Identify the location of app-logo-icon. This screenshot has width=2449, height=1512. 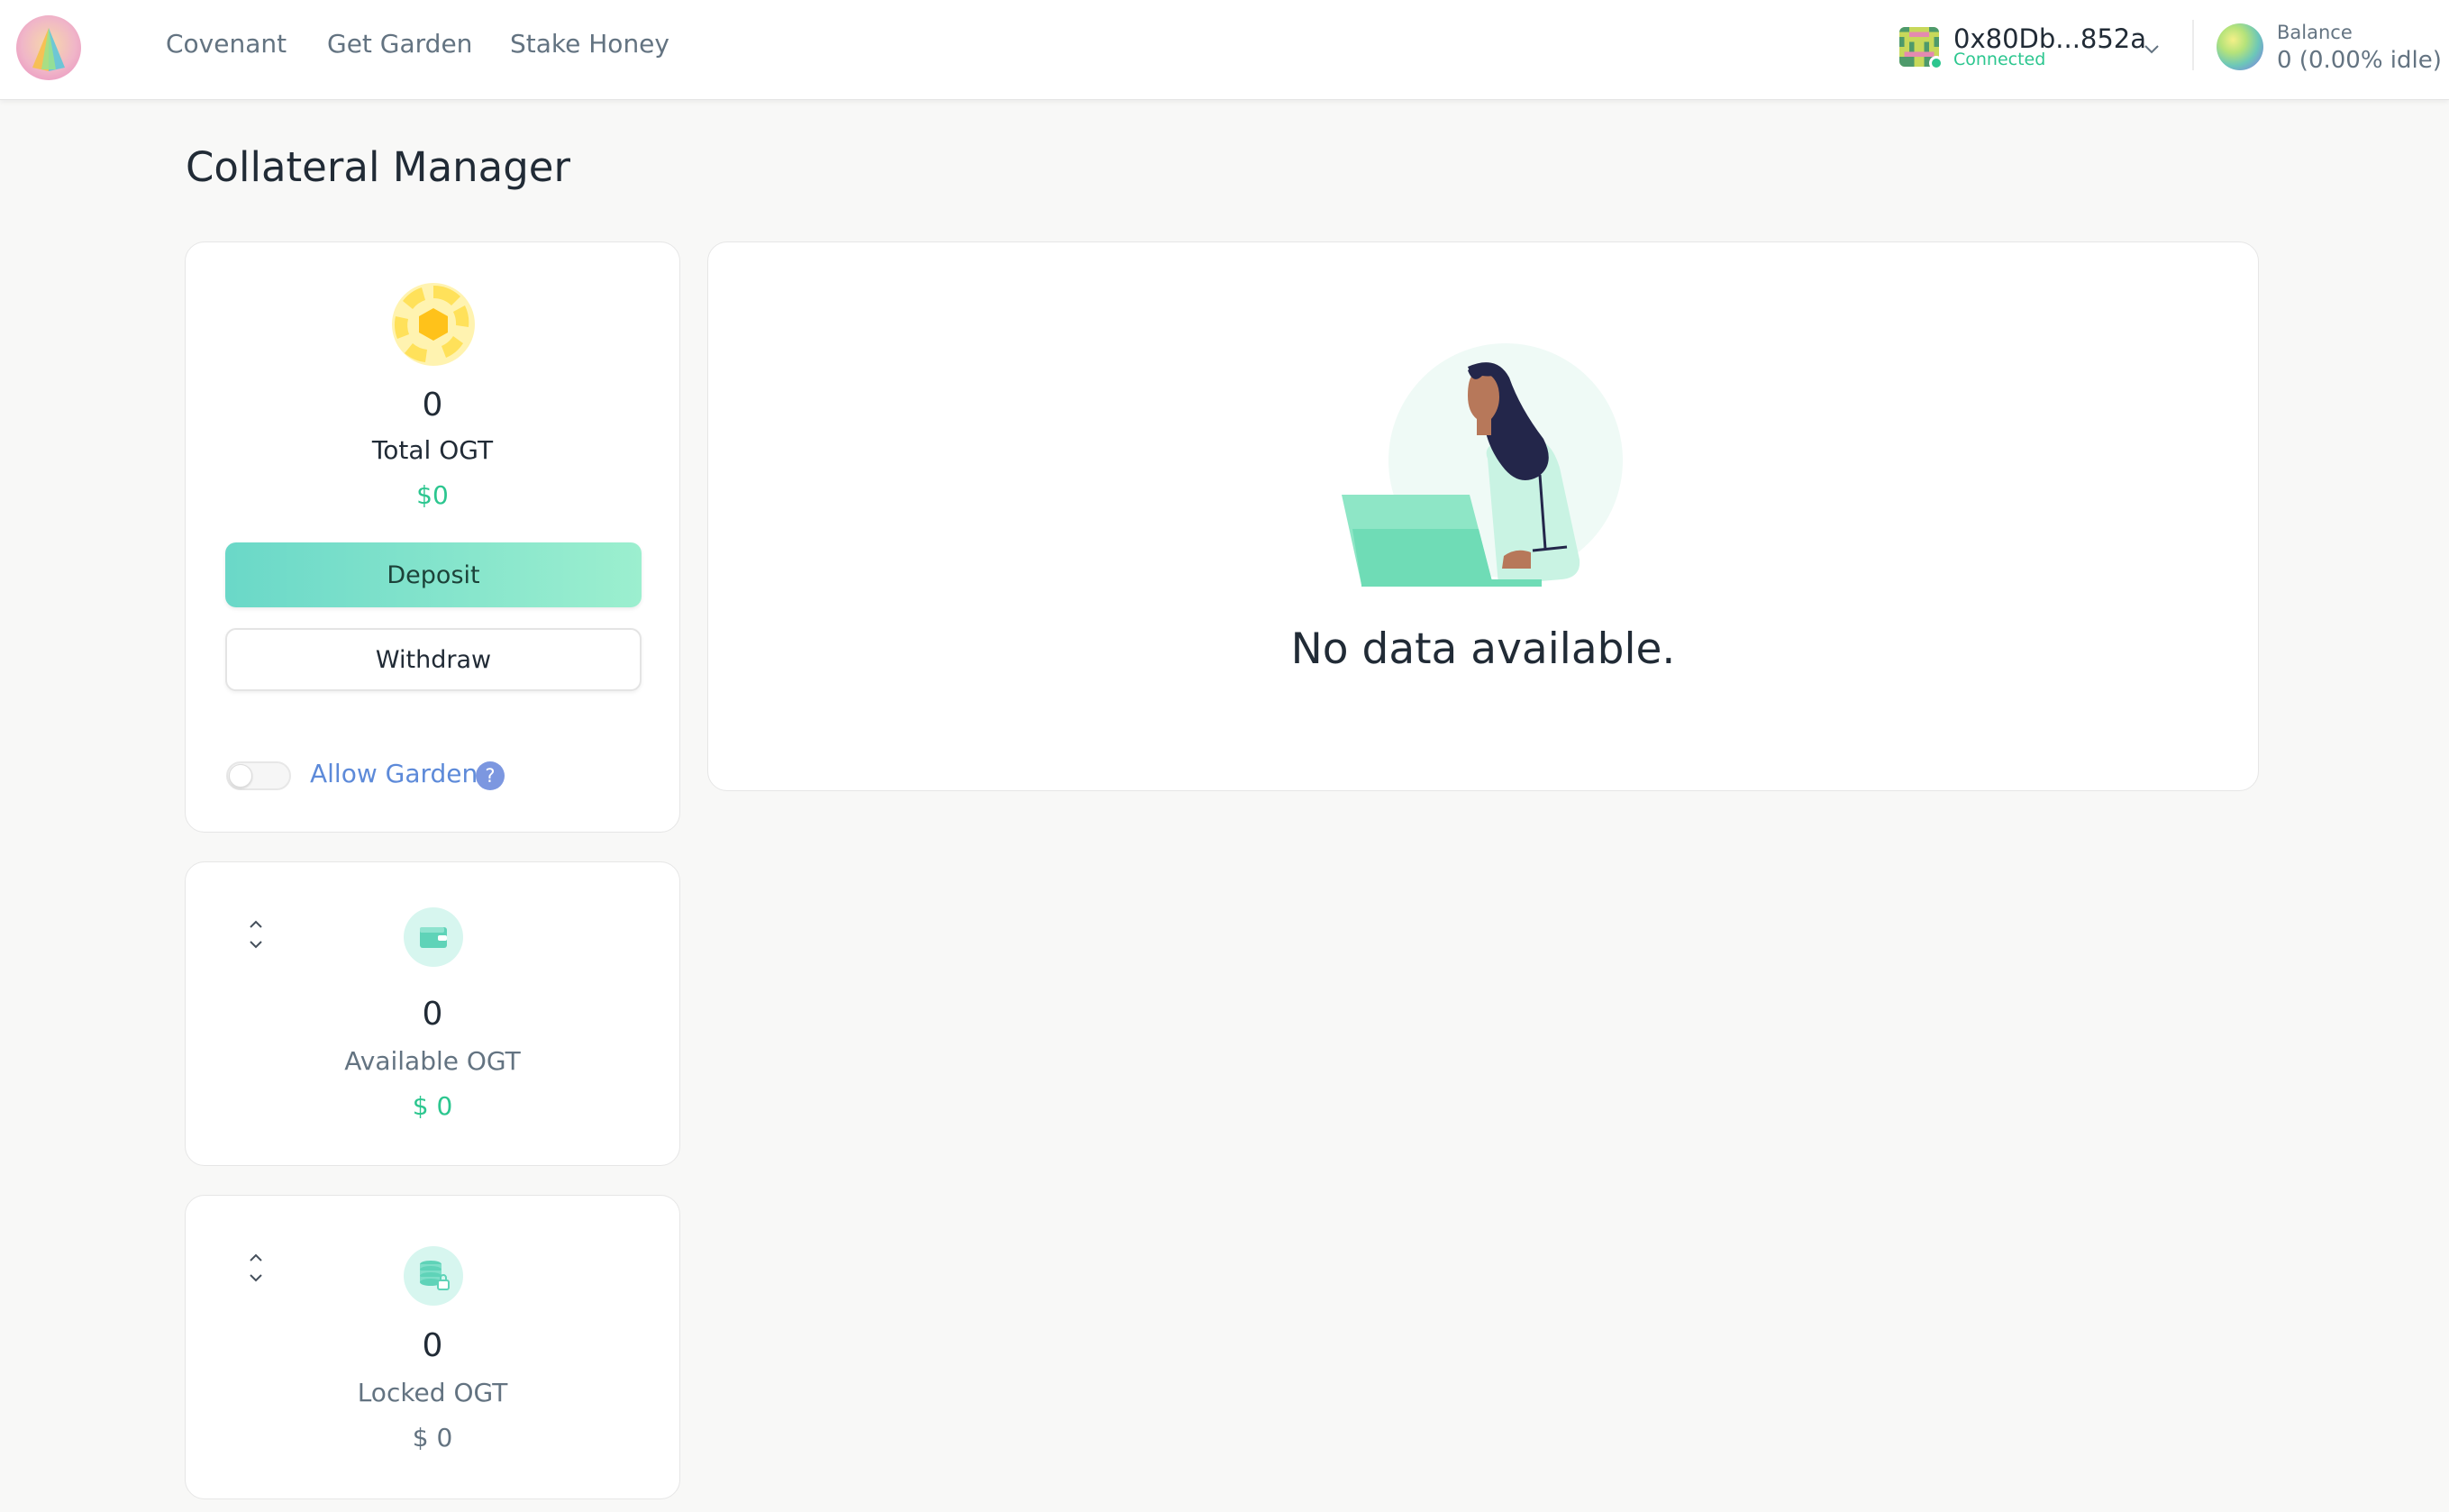
(48, 47).